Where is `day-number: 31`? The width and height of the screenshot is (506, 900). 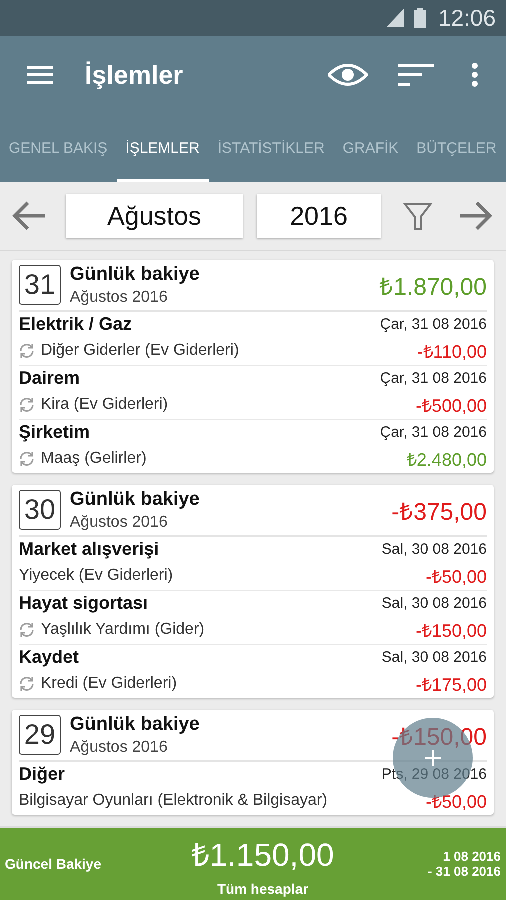
day-number: 31 is located at coordinates (40, 285).